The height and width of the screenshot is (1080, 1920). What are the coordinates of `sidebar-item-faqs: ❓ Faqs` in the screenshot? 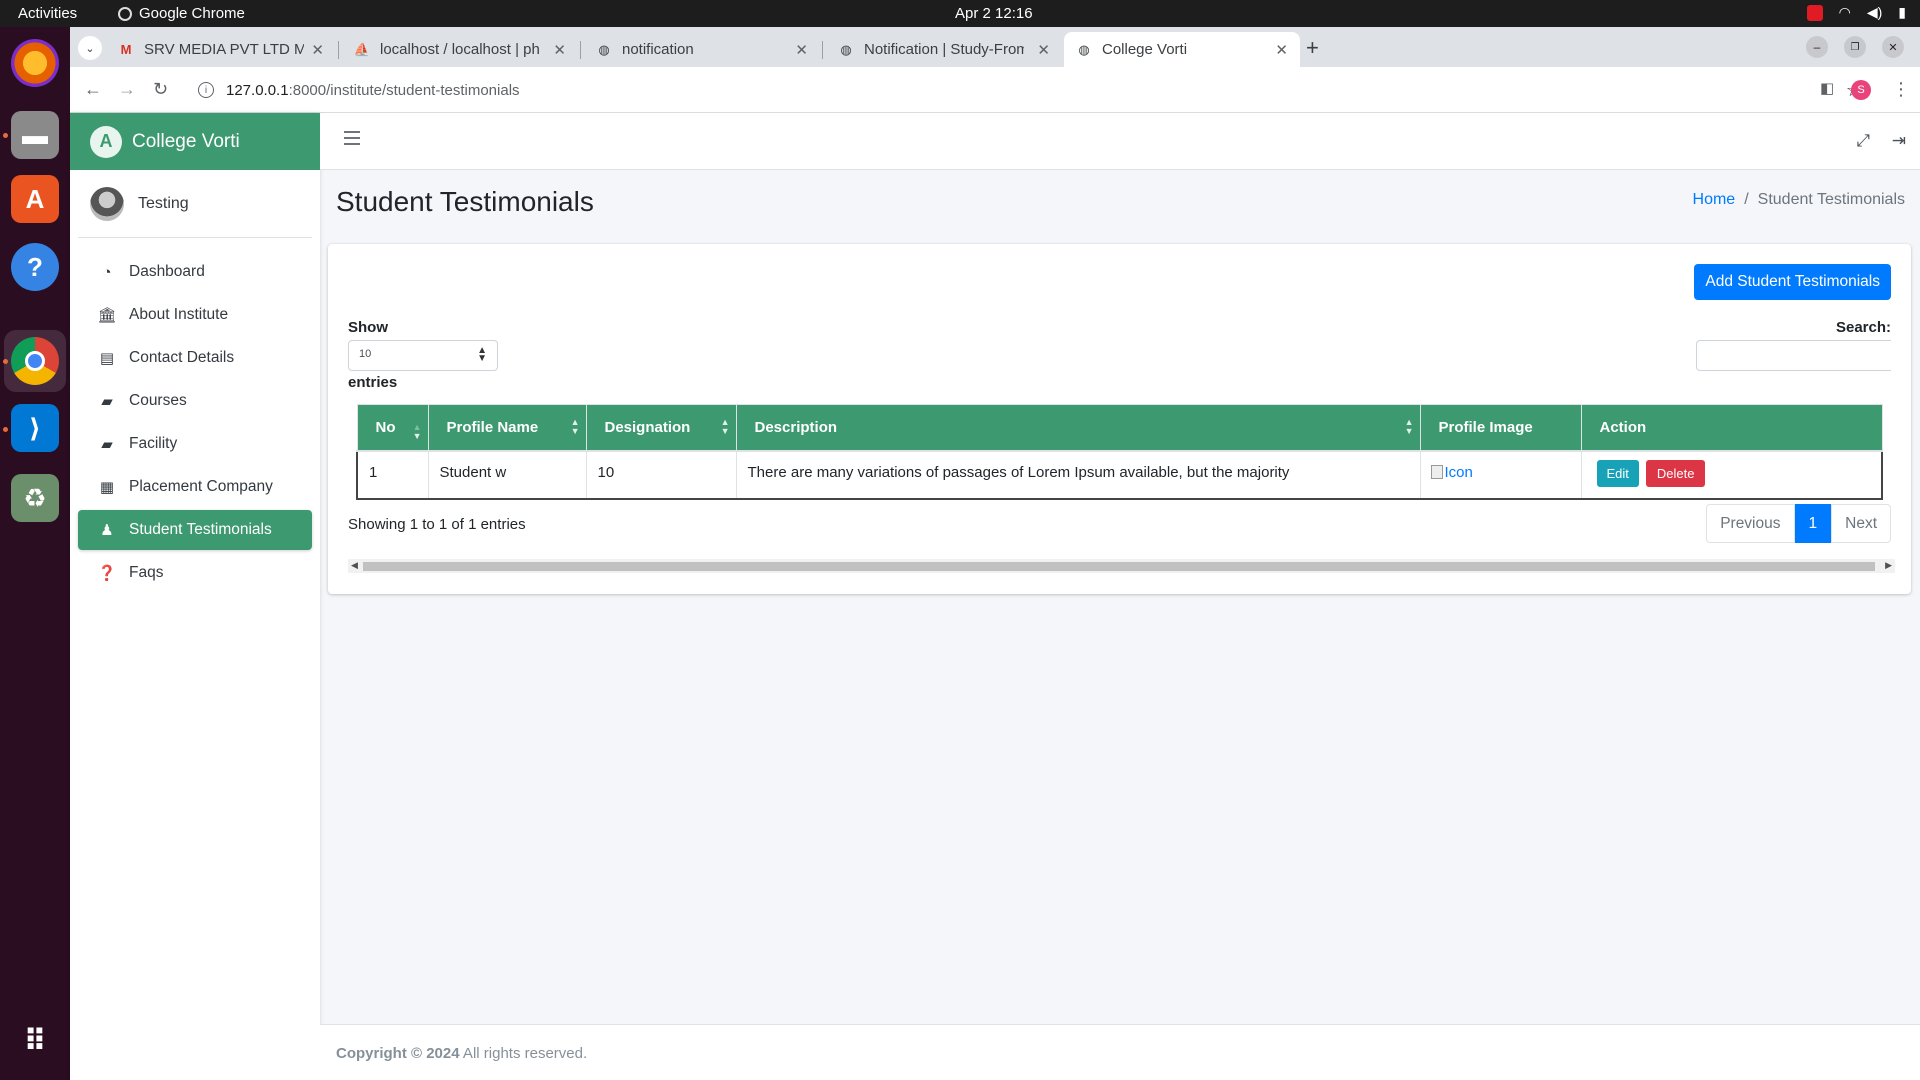 It's located at (195, 573).